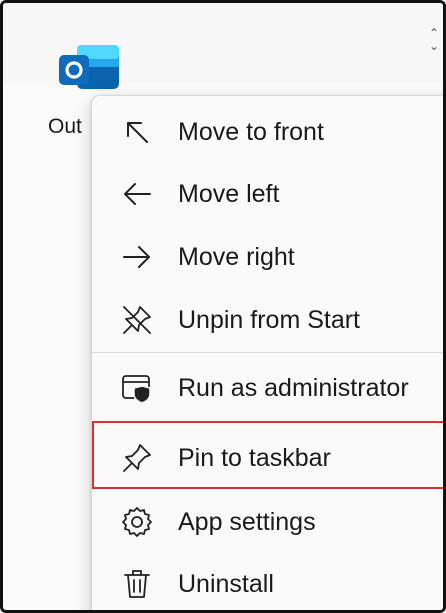 The image size is (446, 613). What do you see at coordinates (137, 257) in the screenshot?
I see `arrow-right-icon` at bounding box center [137, 257].